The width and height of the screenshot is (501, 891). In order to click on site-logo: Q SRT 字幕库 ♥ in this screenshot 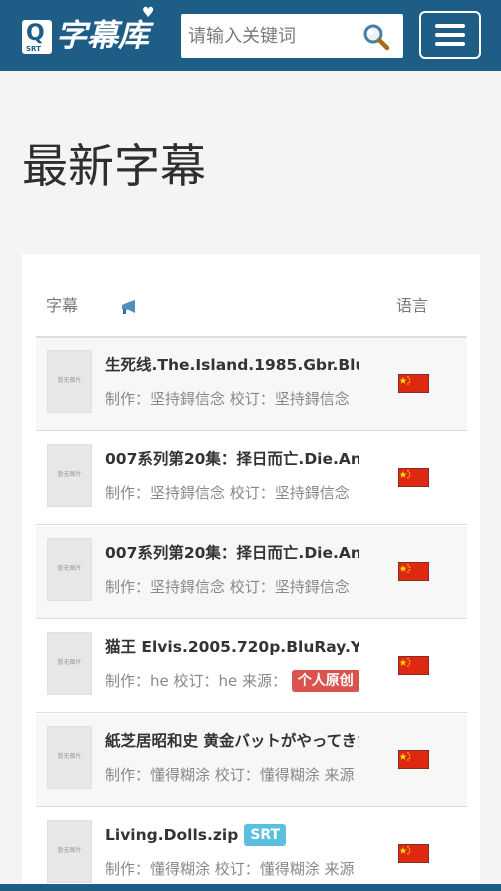, I will do `click(92, 32)`.